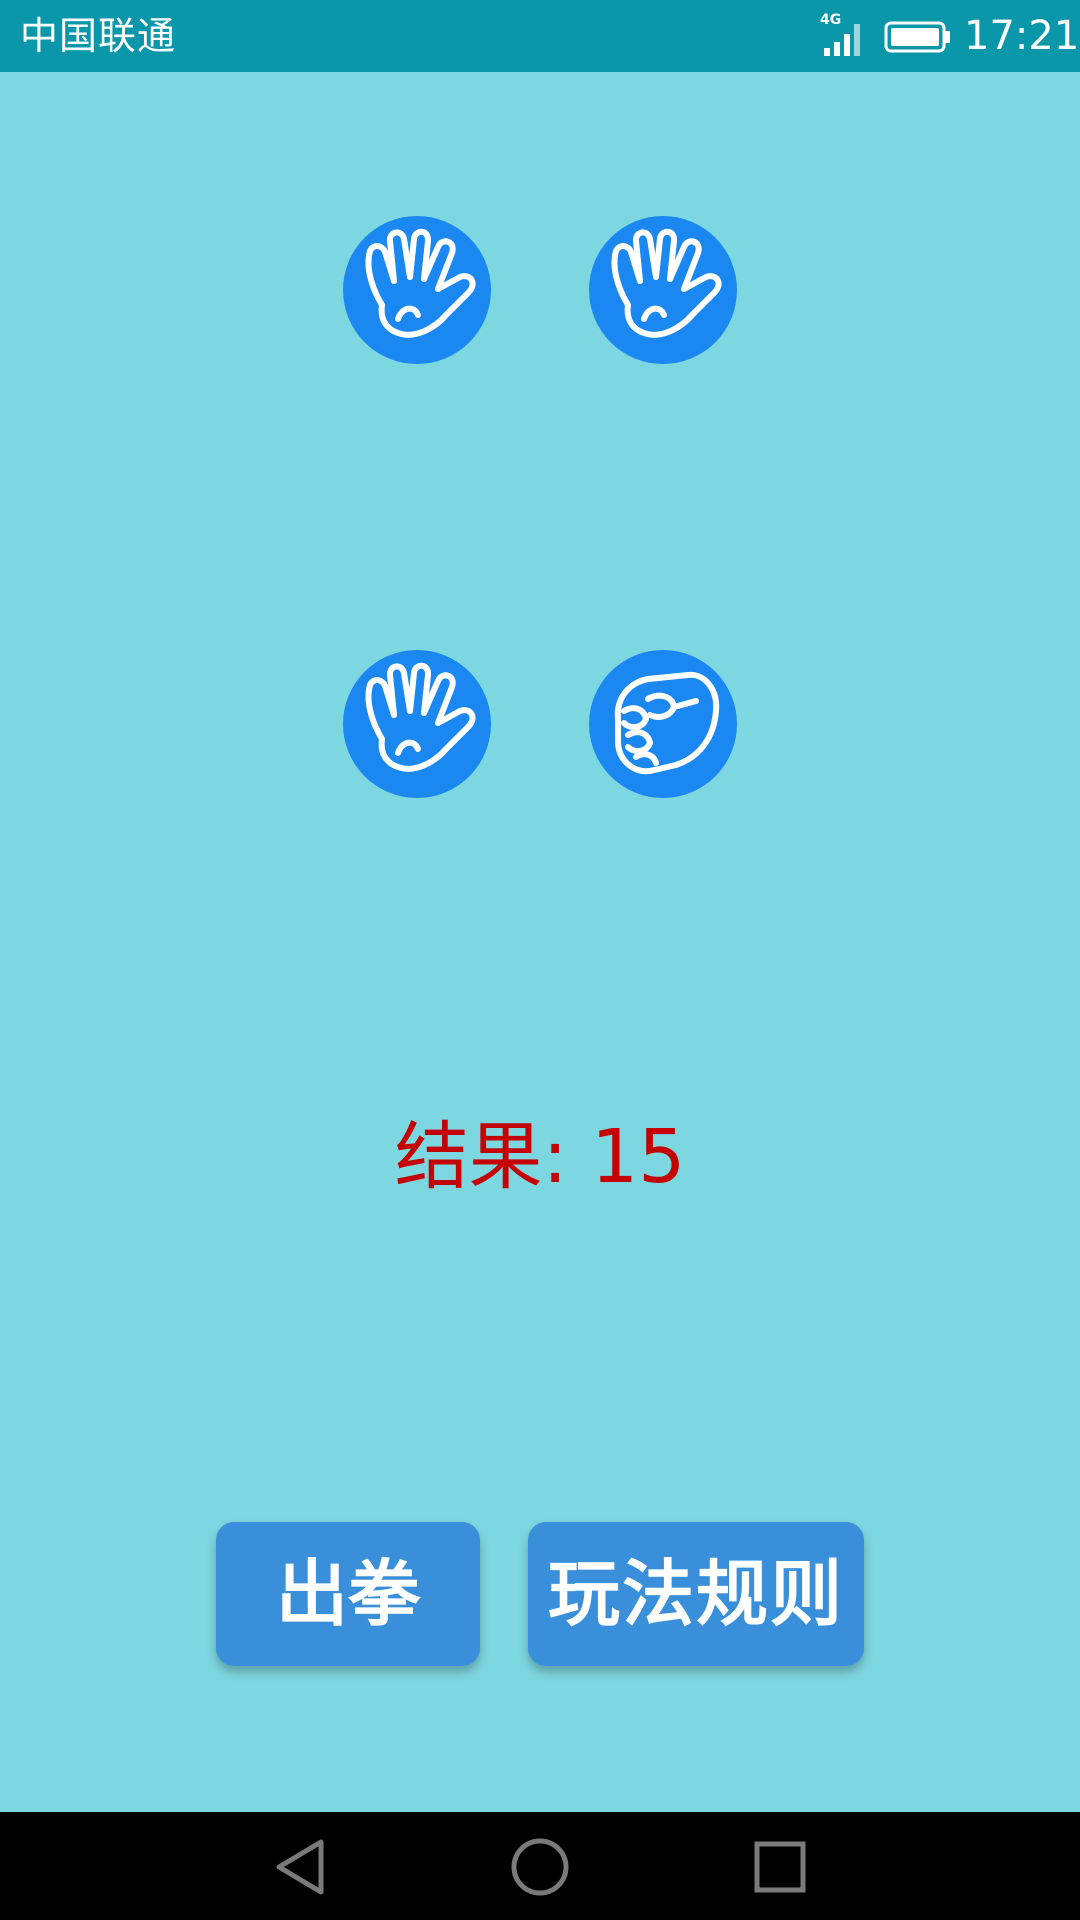  I want to click on navigation-bar, so click(540, 1866).